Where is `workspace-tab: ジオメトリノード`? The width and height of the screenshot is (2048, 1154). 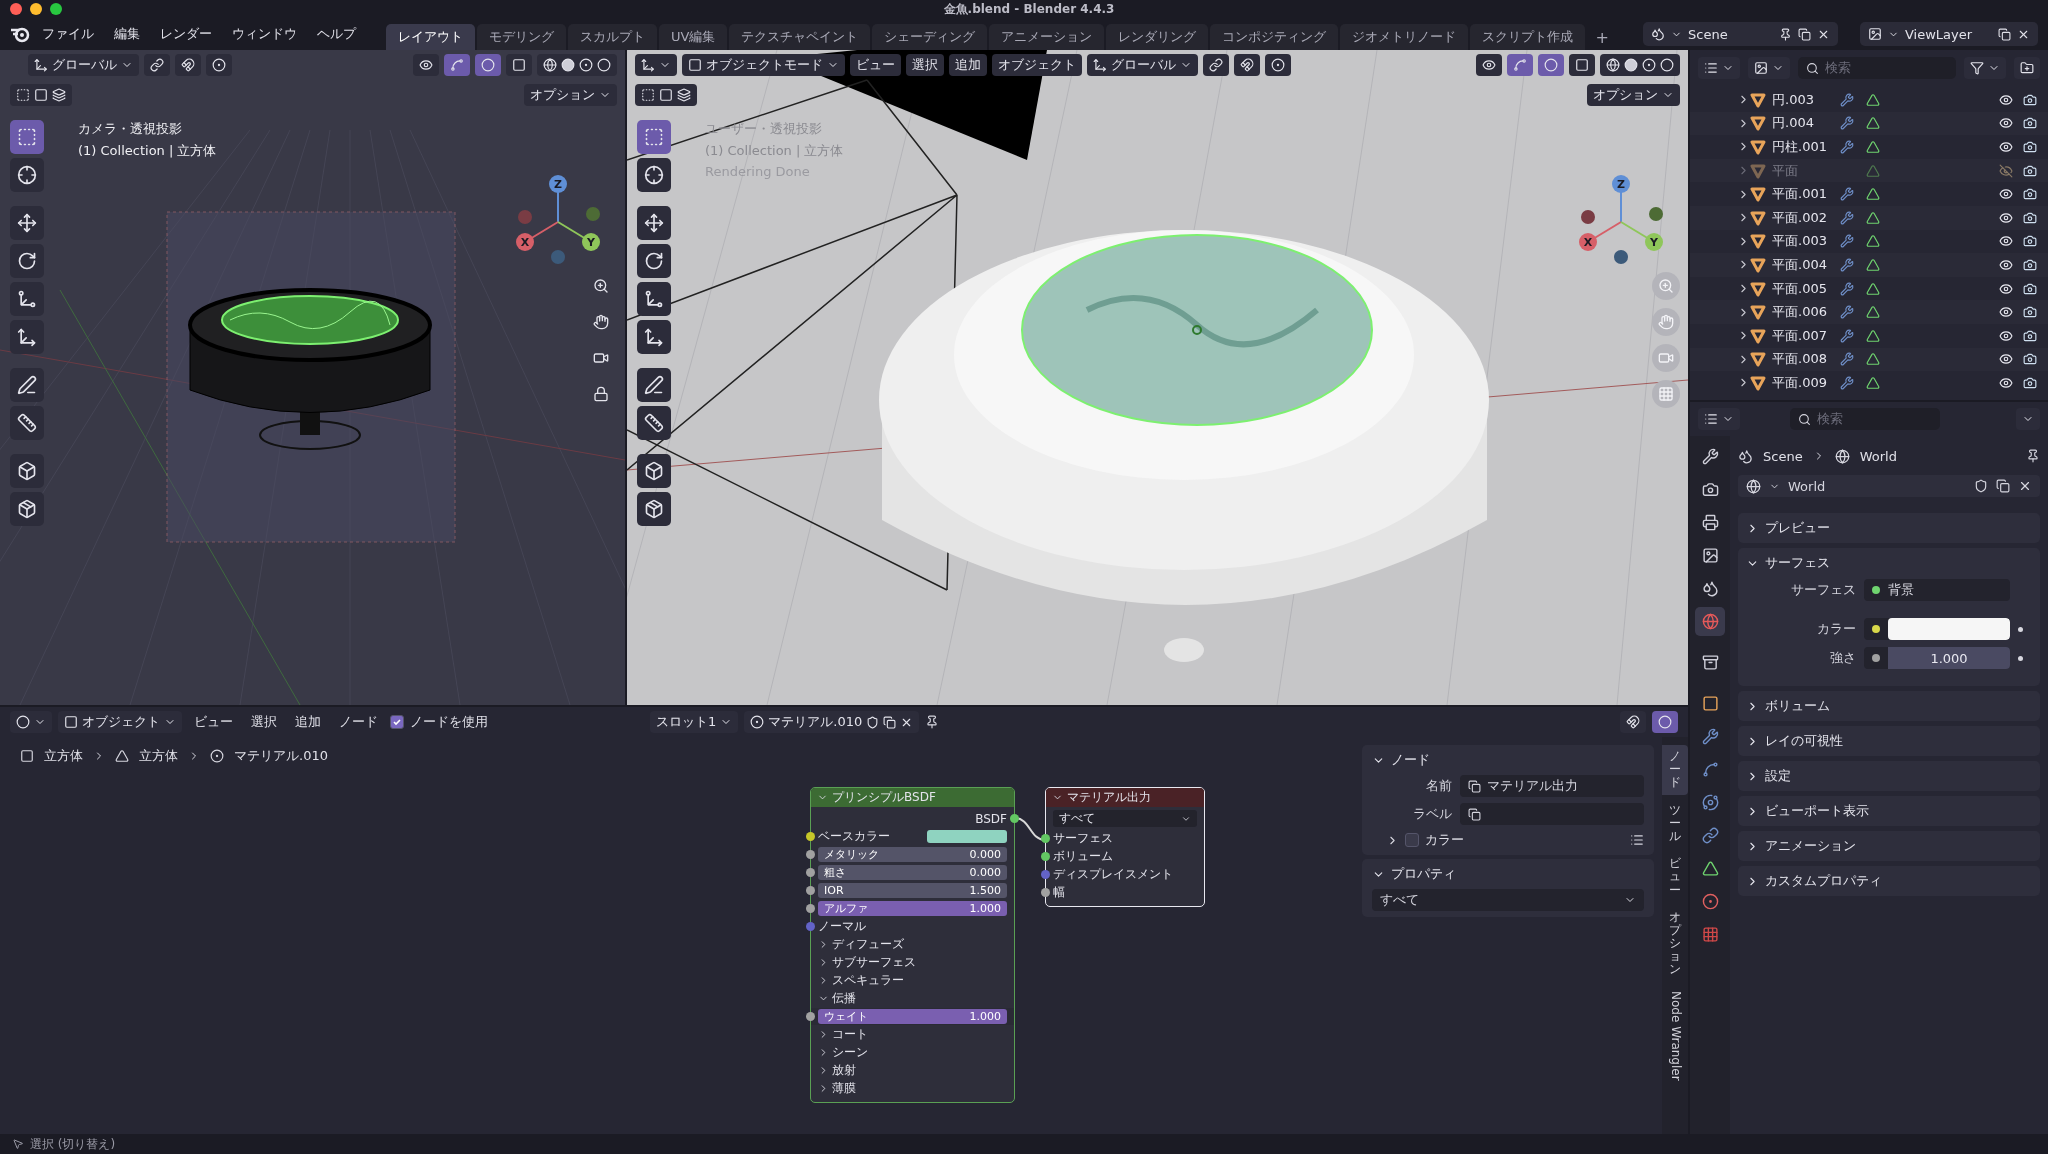 workspace-tab: ジオメトリノード is located at coordinates (1404, 37).